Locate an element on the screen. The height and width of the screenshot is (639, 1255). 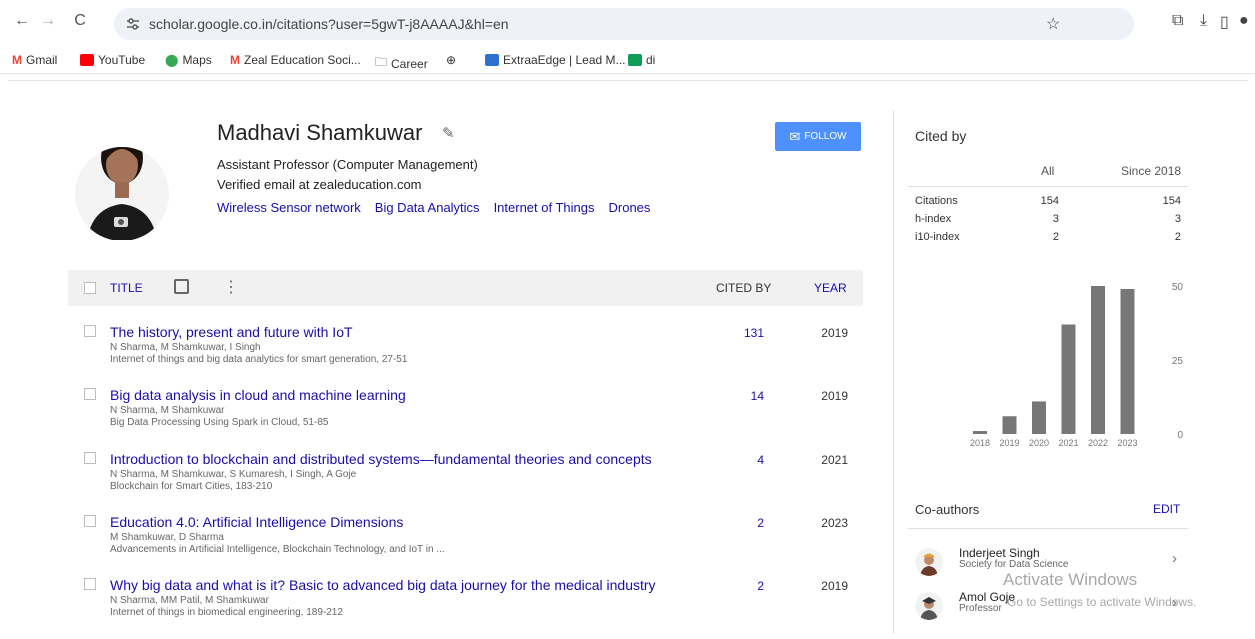
histogram-y-tick: 25 is located at coordinates (1178, 361).